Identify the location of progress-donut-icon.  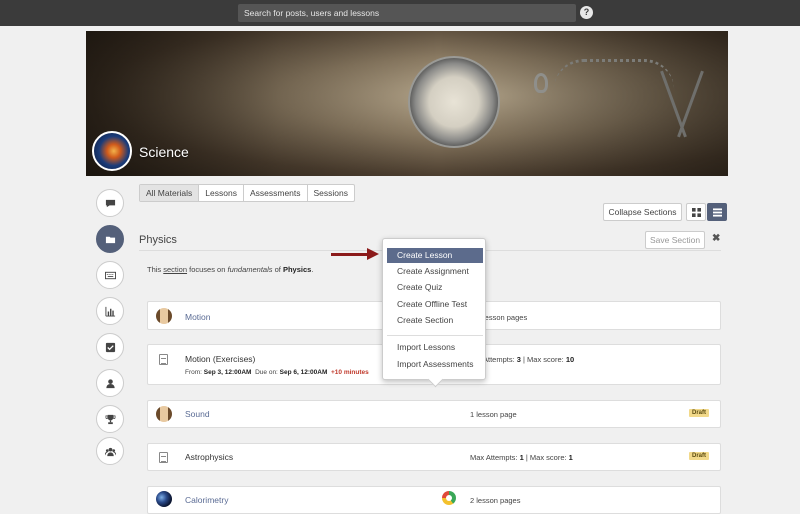
(449, 498).